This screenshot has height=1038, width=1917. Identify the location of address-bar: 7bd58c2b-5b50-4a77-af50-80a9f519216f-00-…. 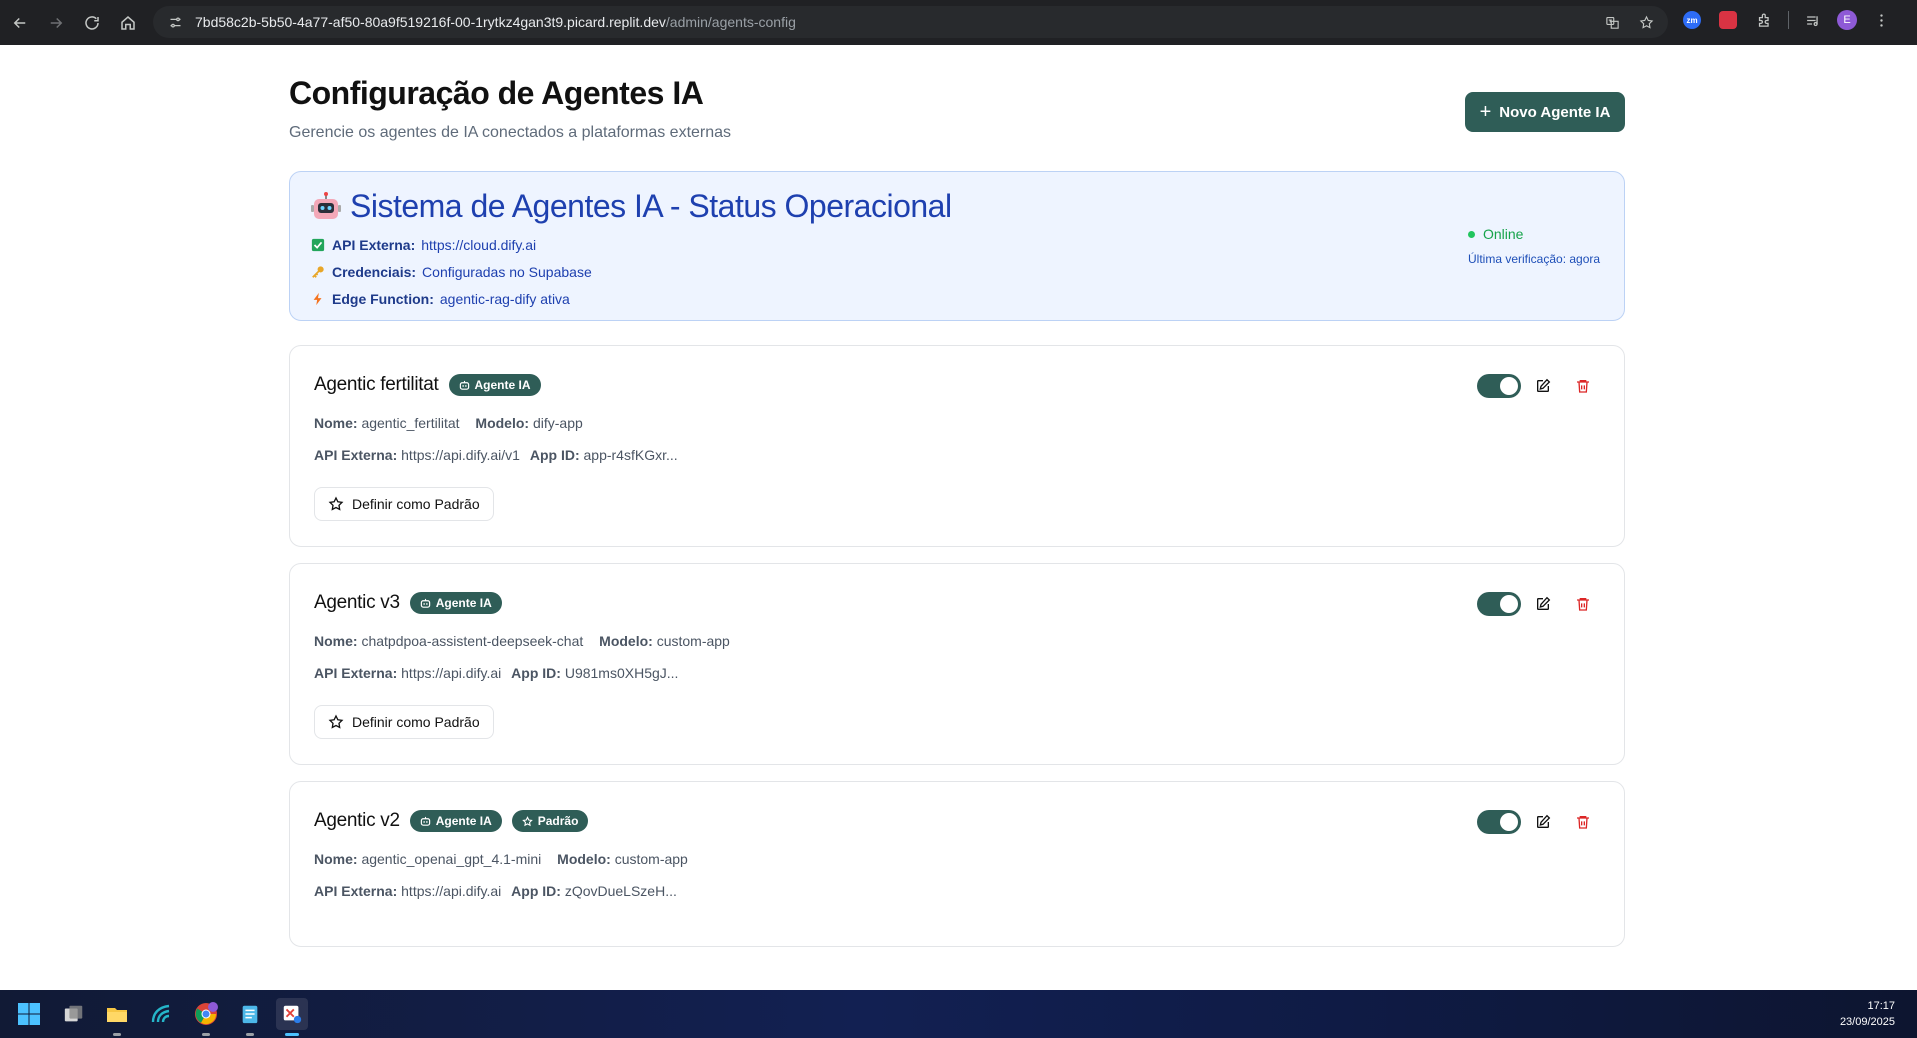
(910, 22).